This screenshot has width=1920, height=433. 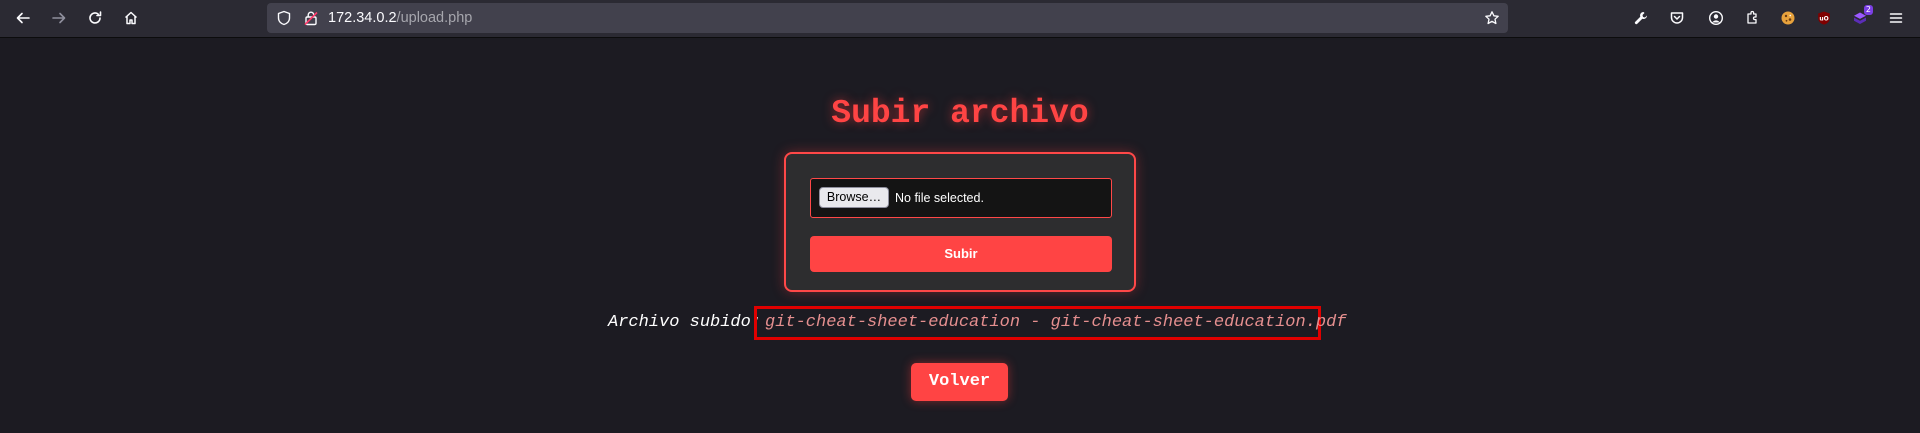 What do you see at coordinates (960, 113) in the screenshot?
I see `page-title: Subir archivo` at bounding box center [960, 113].